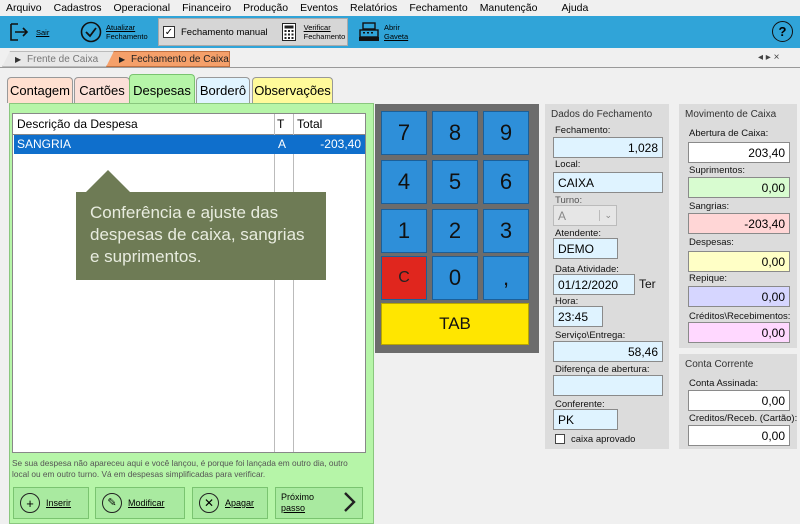 This screenshot has height=524, width=800. I want to click on creditos-recebimentos-field: 0,00, so click(739, 332).